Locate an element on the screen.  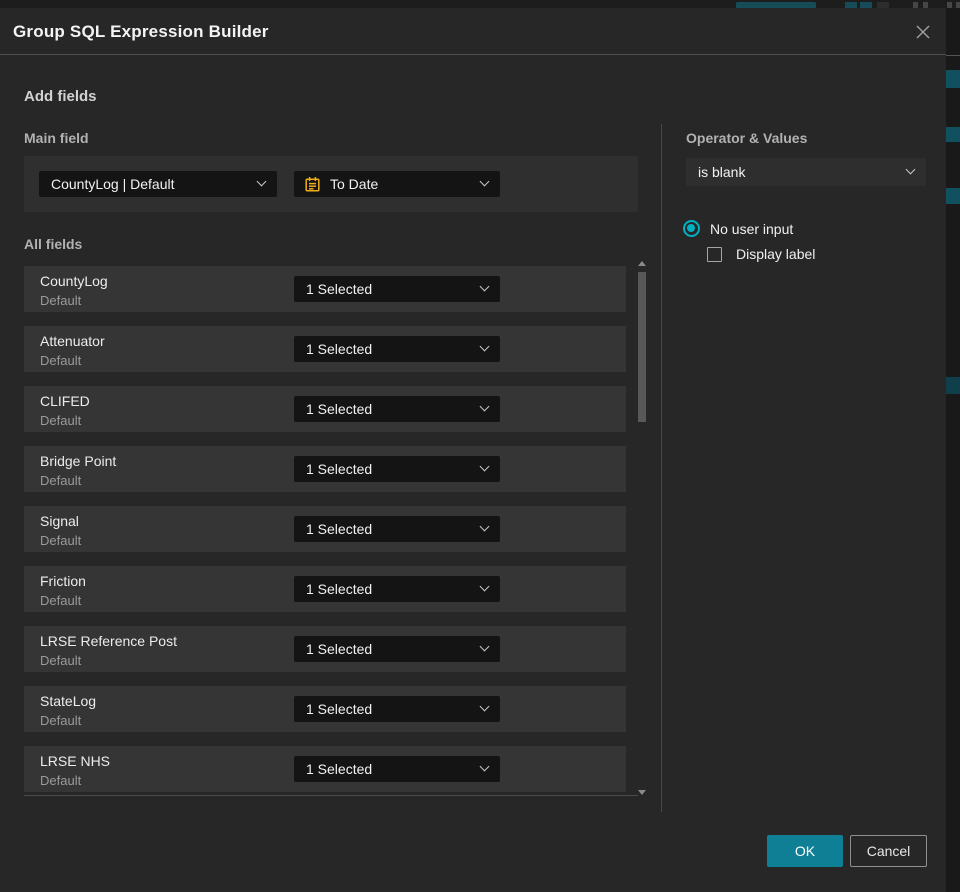
field-name: CountyLog is located at coordinates (74, 281).